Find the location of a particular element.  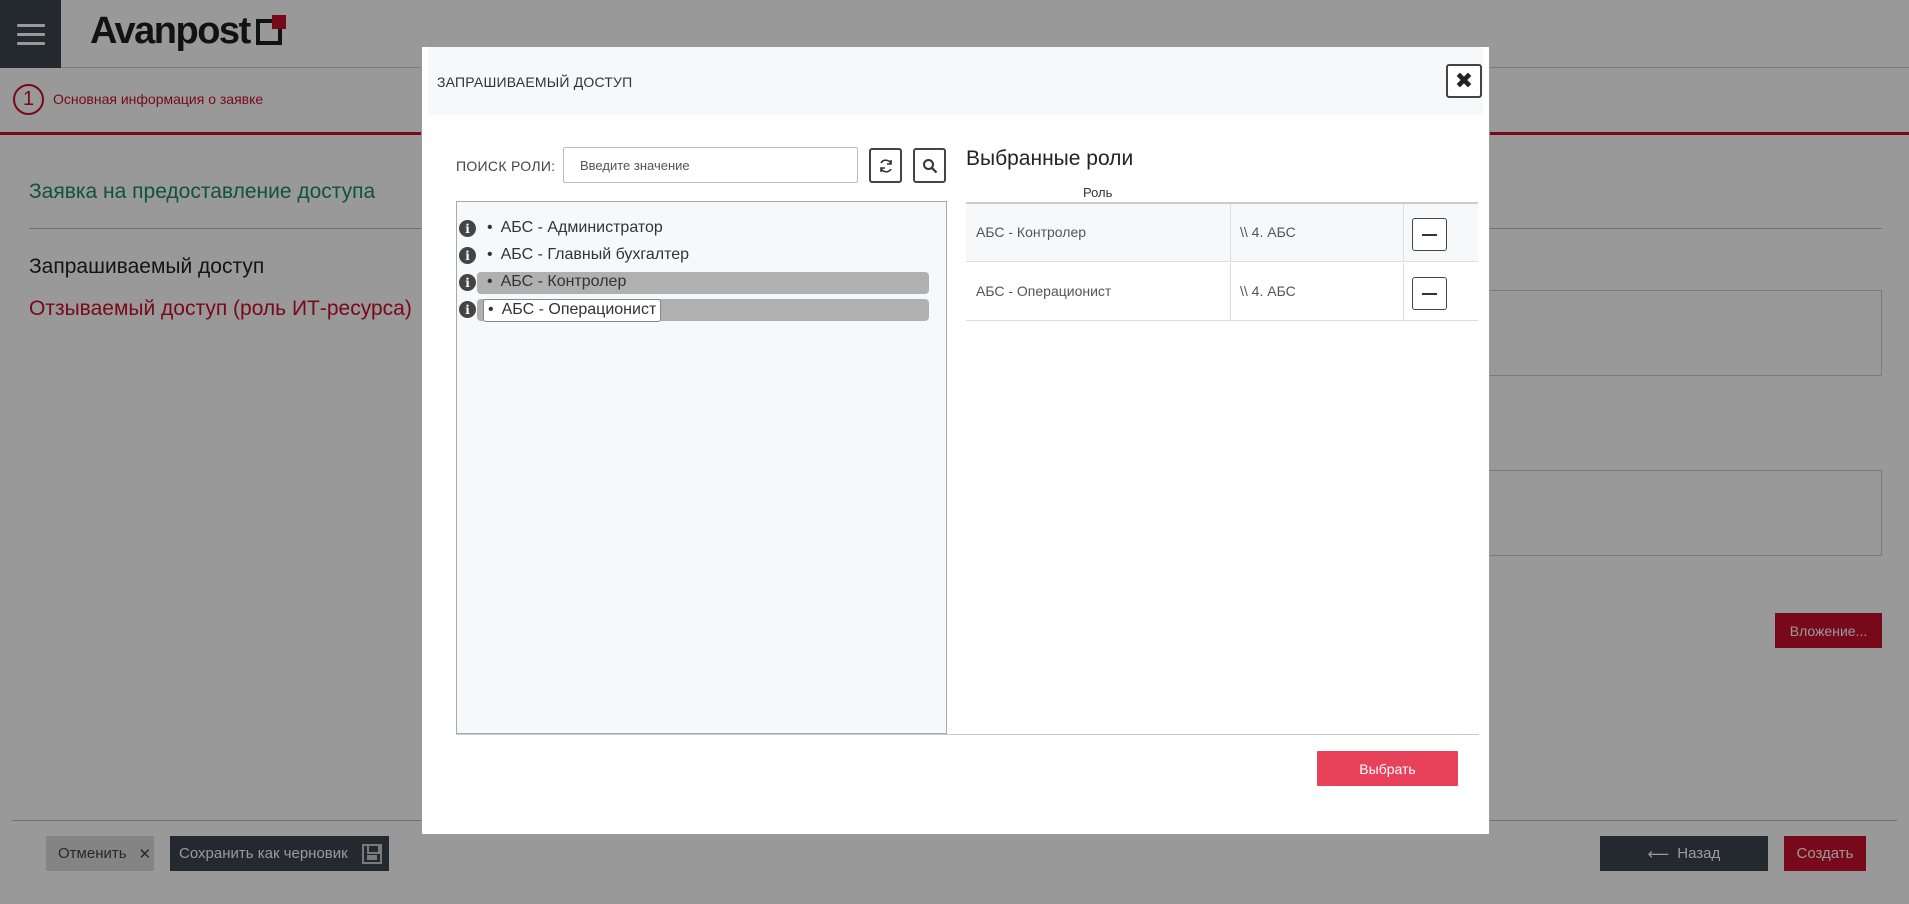

search-button is located at coordinates (929, 165).